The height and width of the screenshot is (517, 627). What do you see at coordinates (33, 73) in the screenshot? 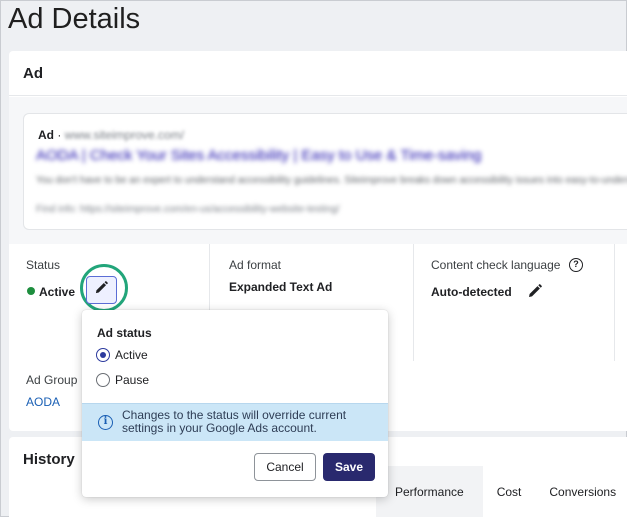
I see `ad-card-title: Ad` at bounding box center [33, 73].